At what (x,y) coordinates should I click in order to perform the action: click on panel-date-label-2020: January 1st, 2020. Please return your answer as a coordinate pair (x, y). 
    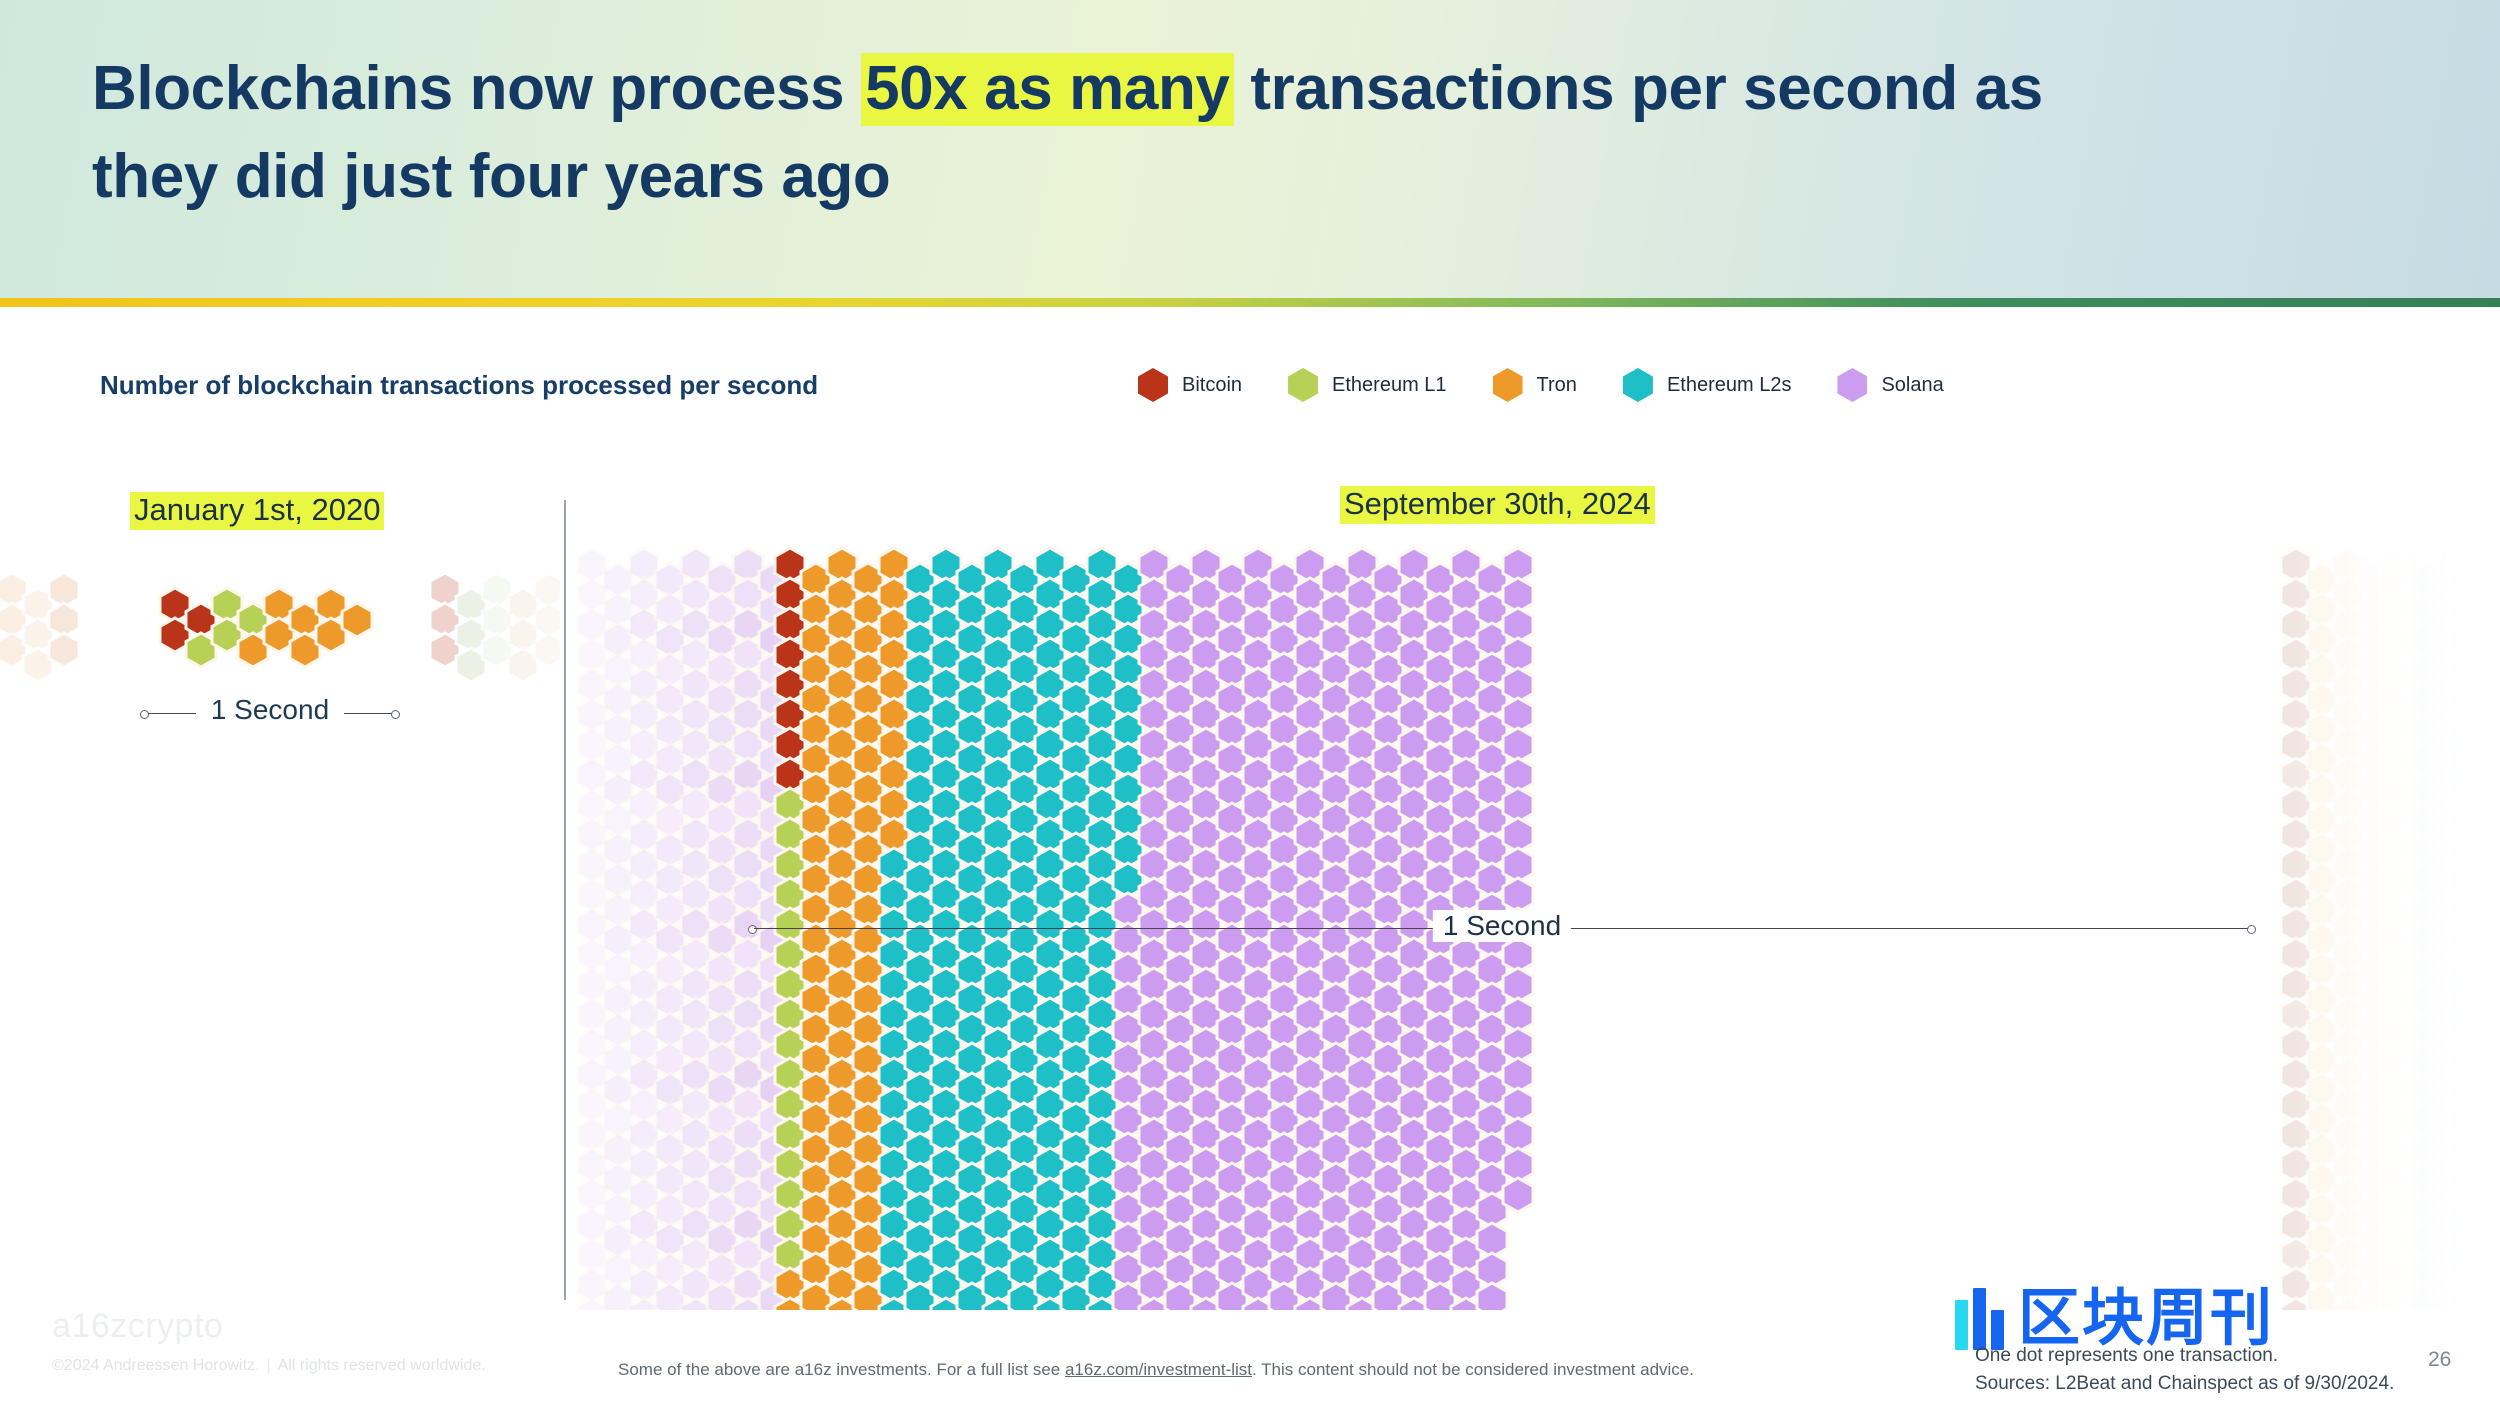
    Looking at the image, I should click on (257, 511).